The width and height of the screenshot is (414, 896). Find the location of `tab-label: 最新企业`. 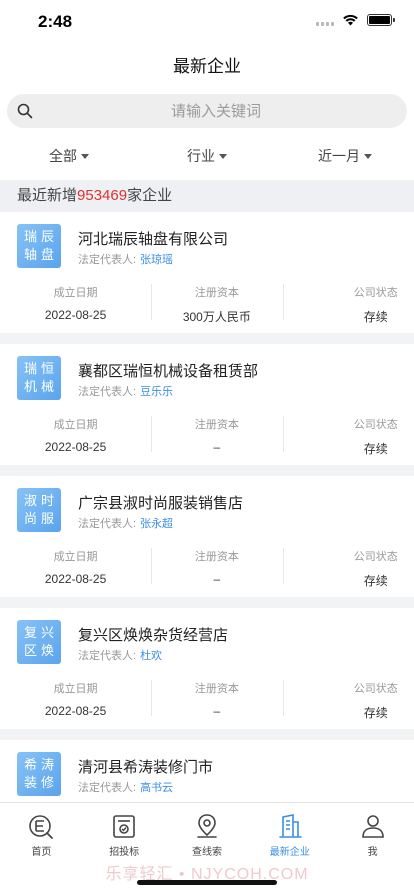

tab-label: 最新企业 is located at coordinates (289, 852).